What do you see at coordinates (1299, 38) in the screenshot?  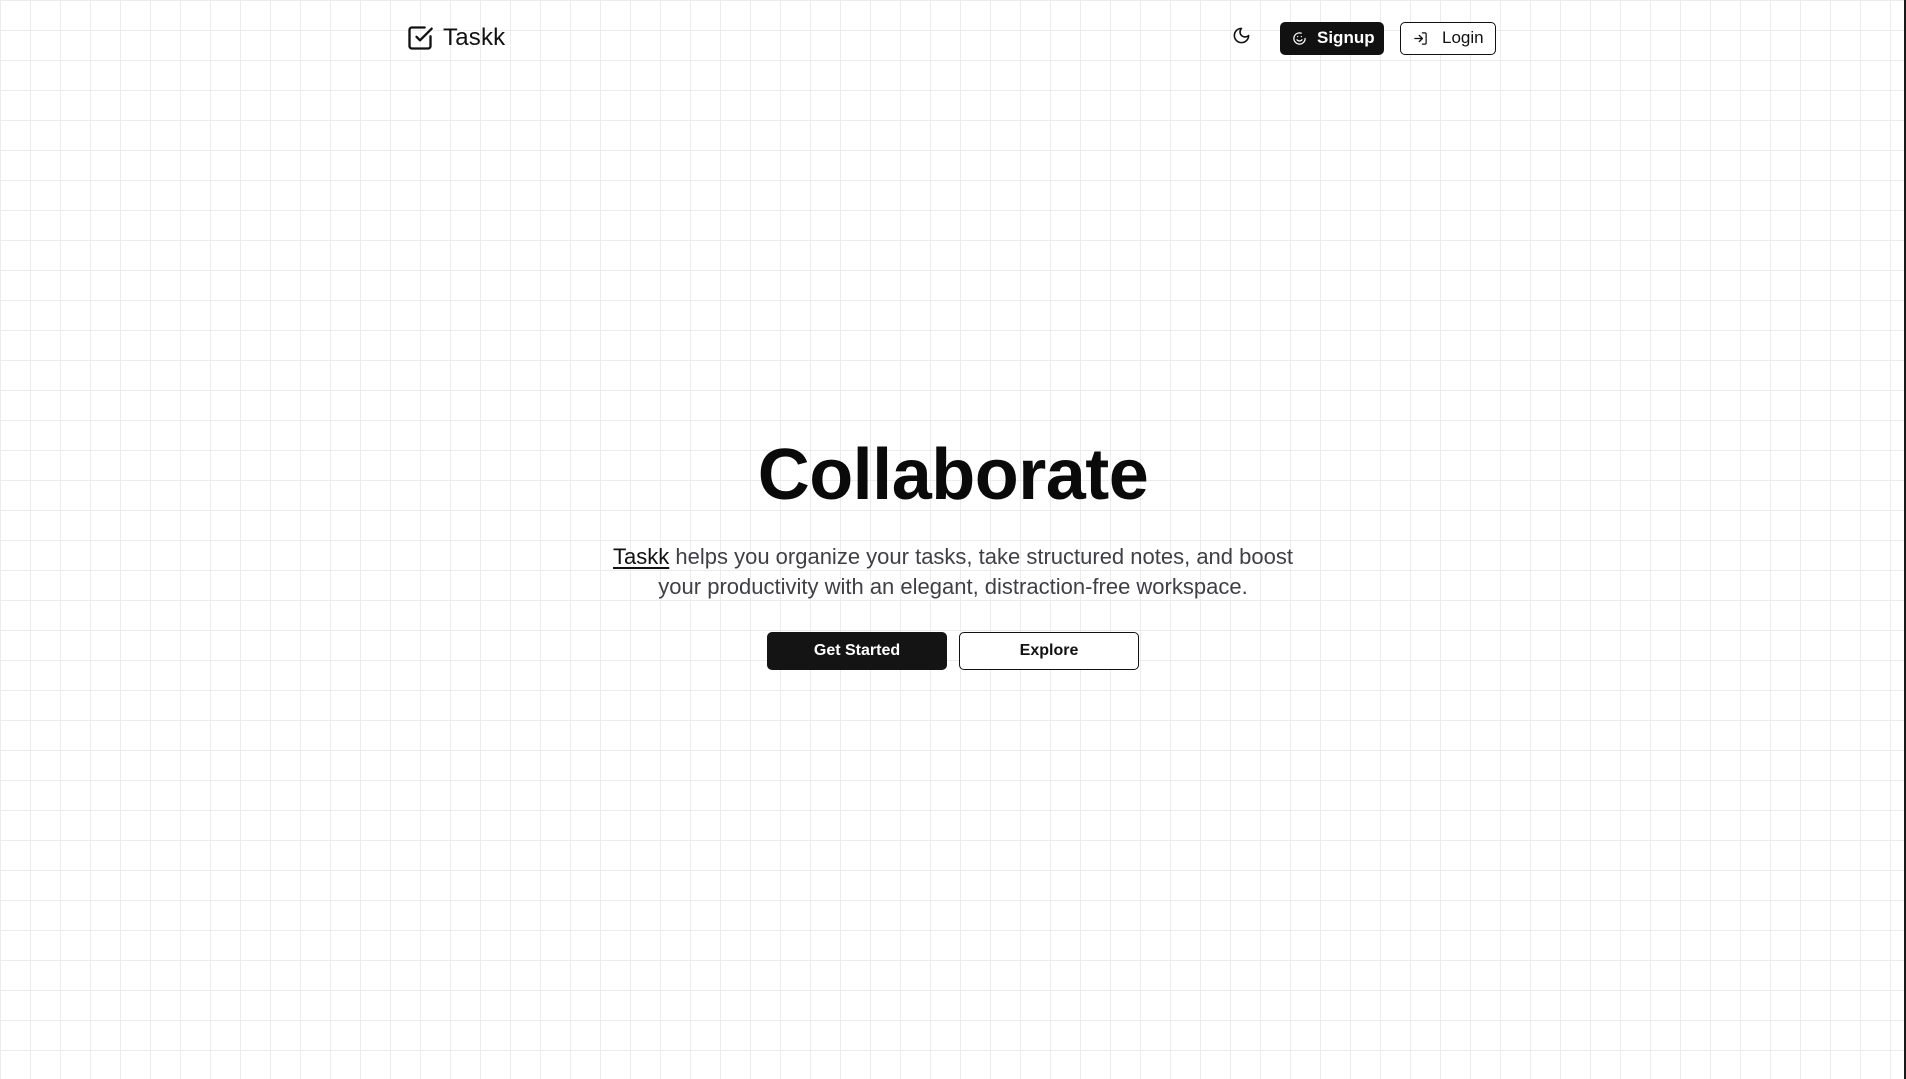 I see `smile-icon` at bounding box center [1299, 38].